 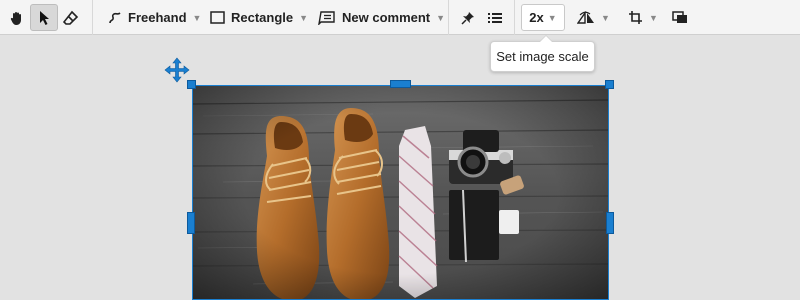 I want to click on resize-handle-top-right, so click(x=609, y=84).